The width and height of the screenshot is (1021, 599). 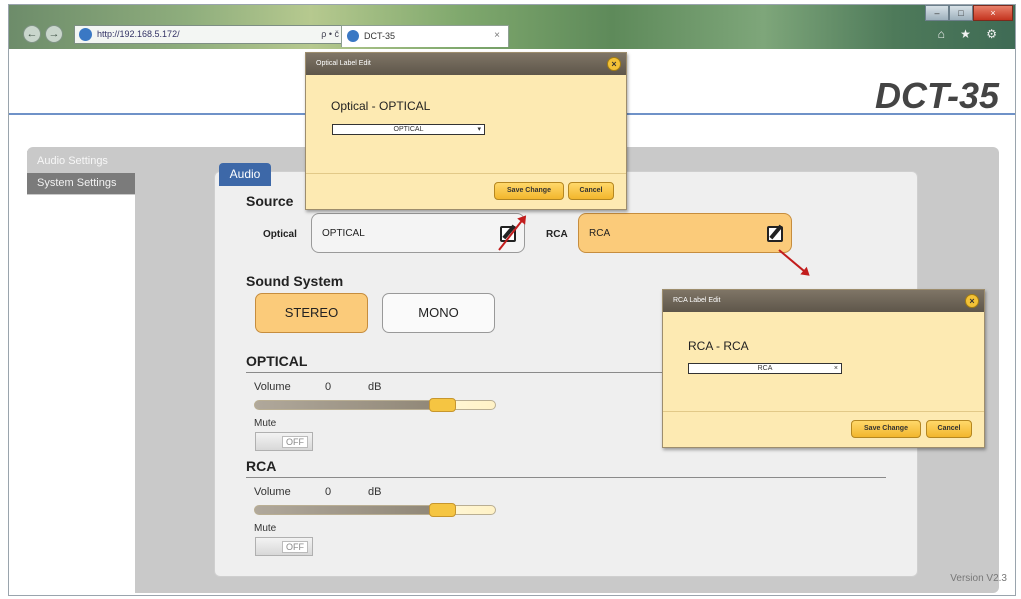 I want to click on rca-volume-slider, so click(x=375, y=510).